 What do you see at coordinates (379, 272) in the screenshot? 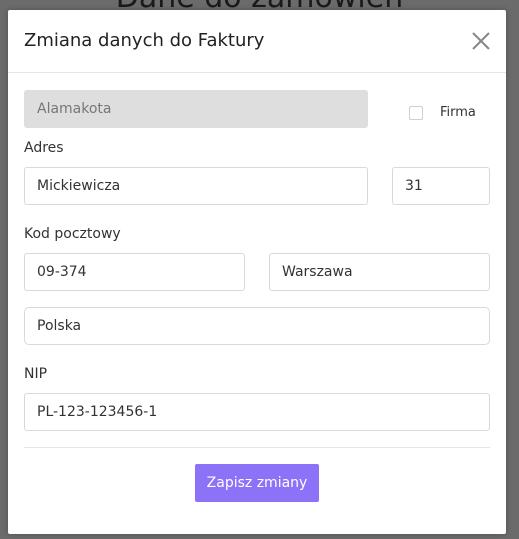
I see `city-input` at bounding box center [379, 272].